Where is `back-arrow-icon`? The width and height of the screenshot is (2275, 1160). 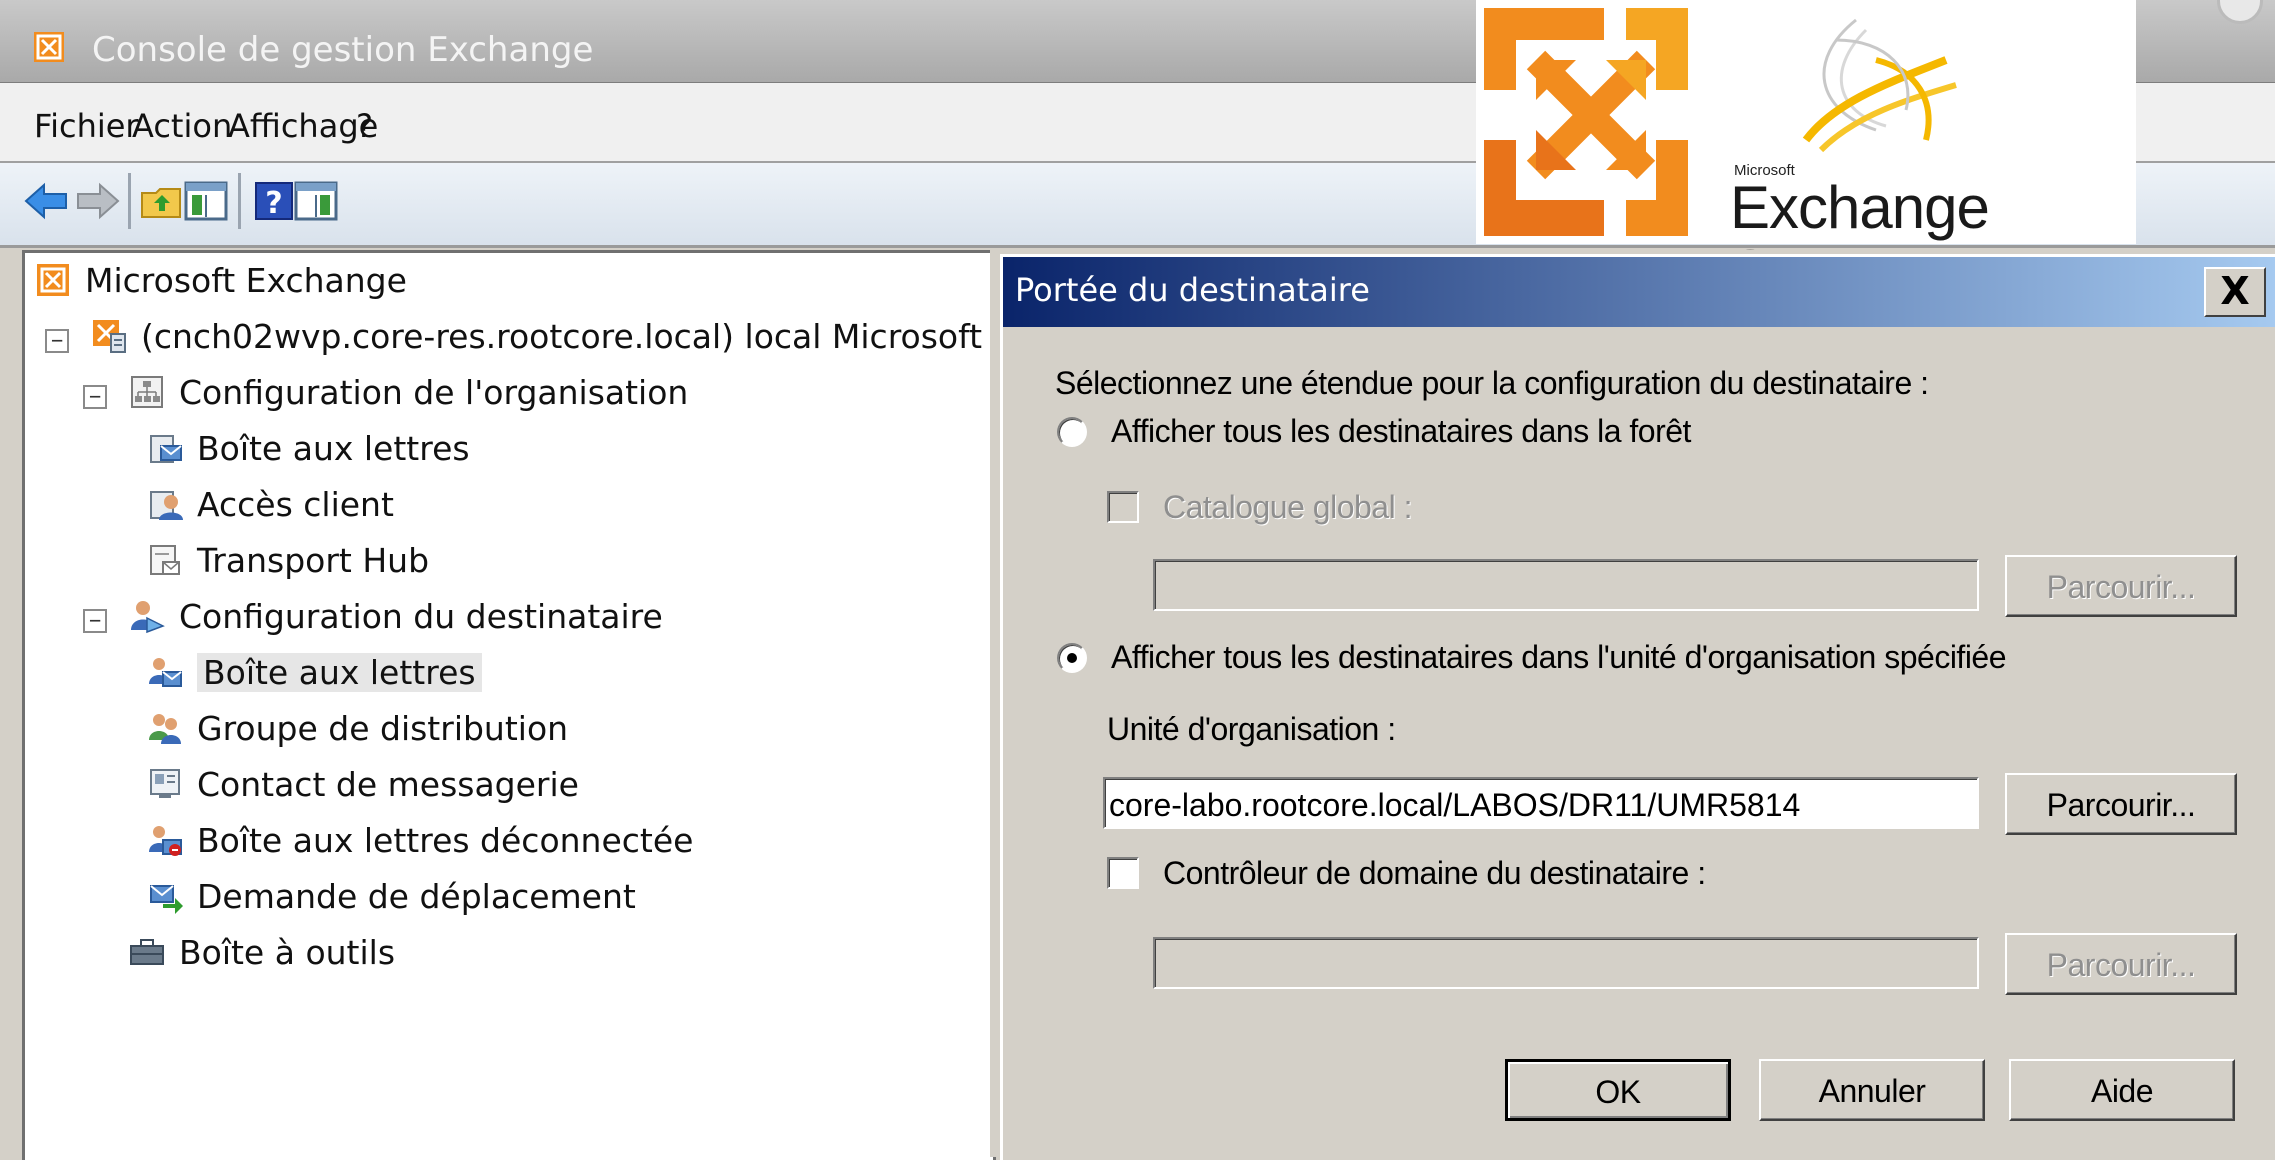 back-arrow-icon is located at coordinates (46, 201).